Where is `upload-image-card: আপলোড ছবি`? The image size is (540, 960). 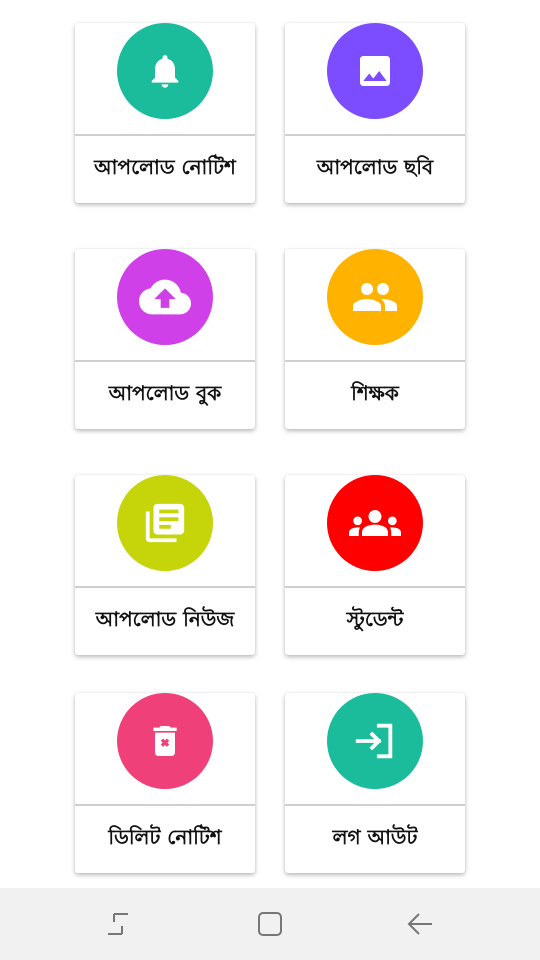 upload-image-card: আপলোড ছবি is located at coordinates (375, 113).